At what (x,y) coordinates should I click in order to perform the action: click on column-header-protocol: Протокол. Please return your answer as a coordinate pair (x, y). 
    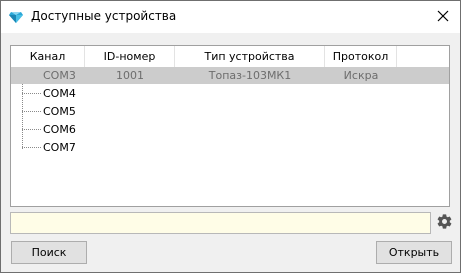
    Looking at the image, I should click on (361, 57).